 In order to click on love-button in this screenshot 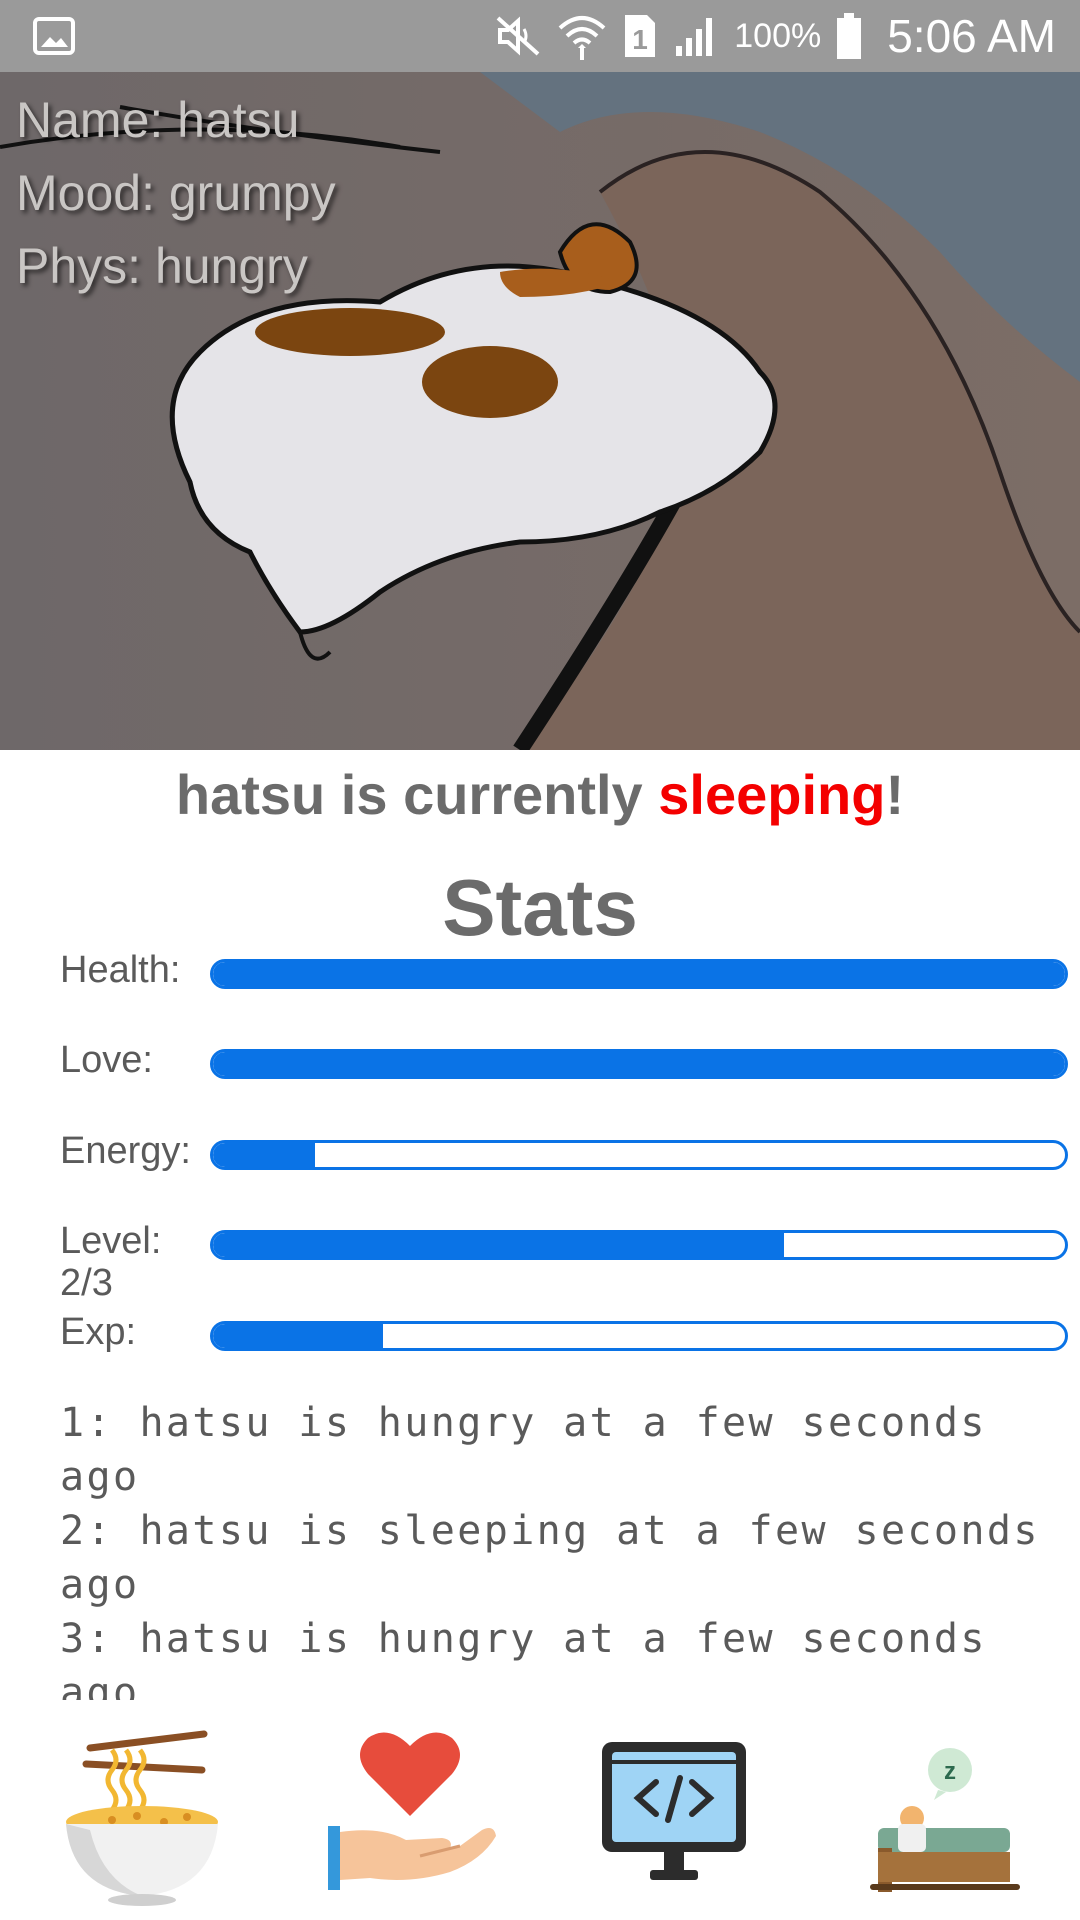, I will do `click(410, 1820)`.